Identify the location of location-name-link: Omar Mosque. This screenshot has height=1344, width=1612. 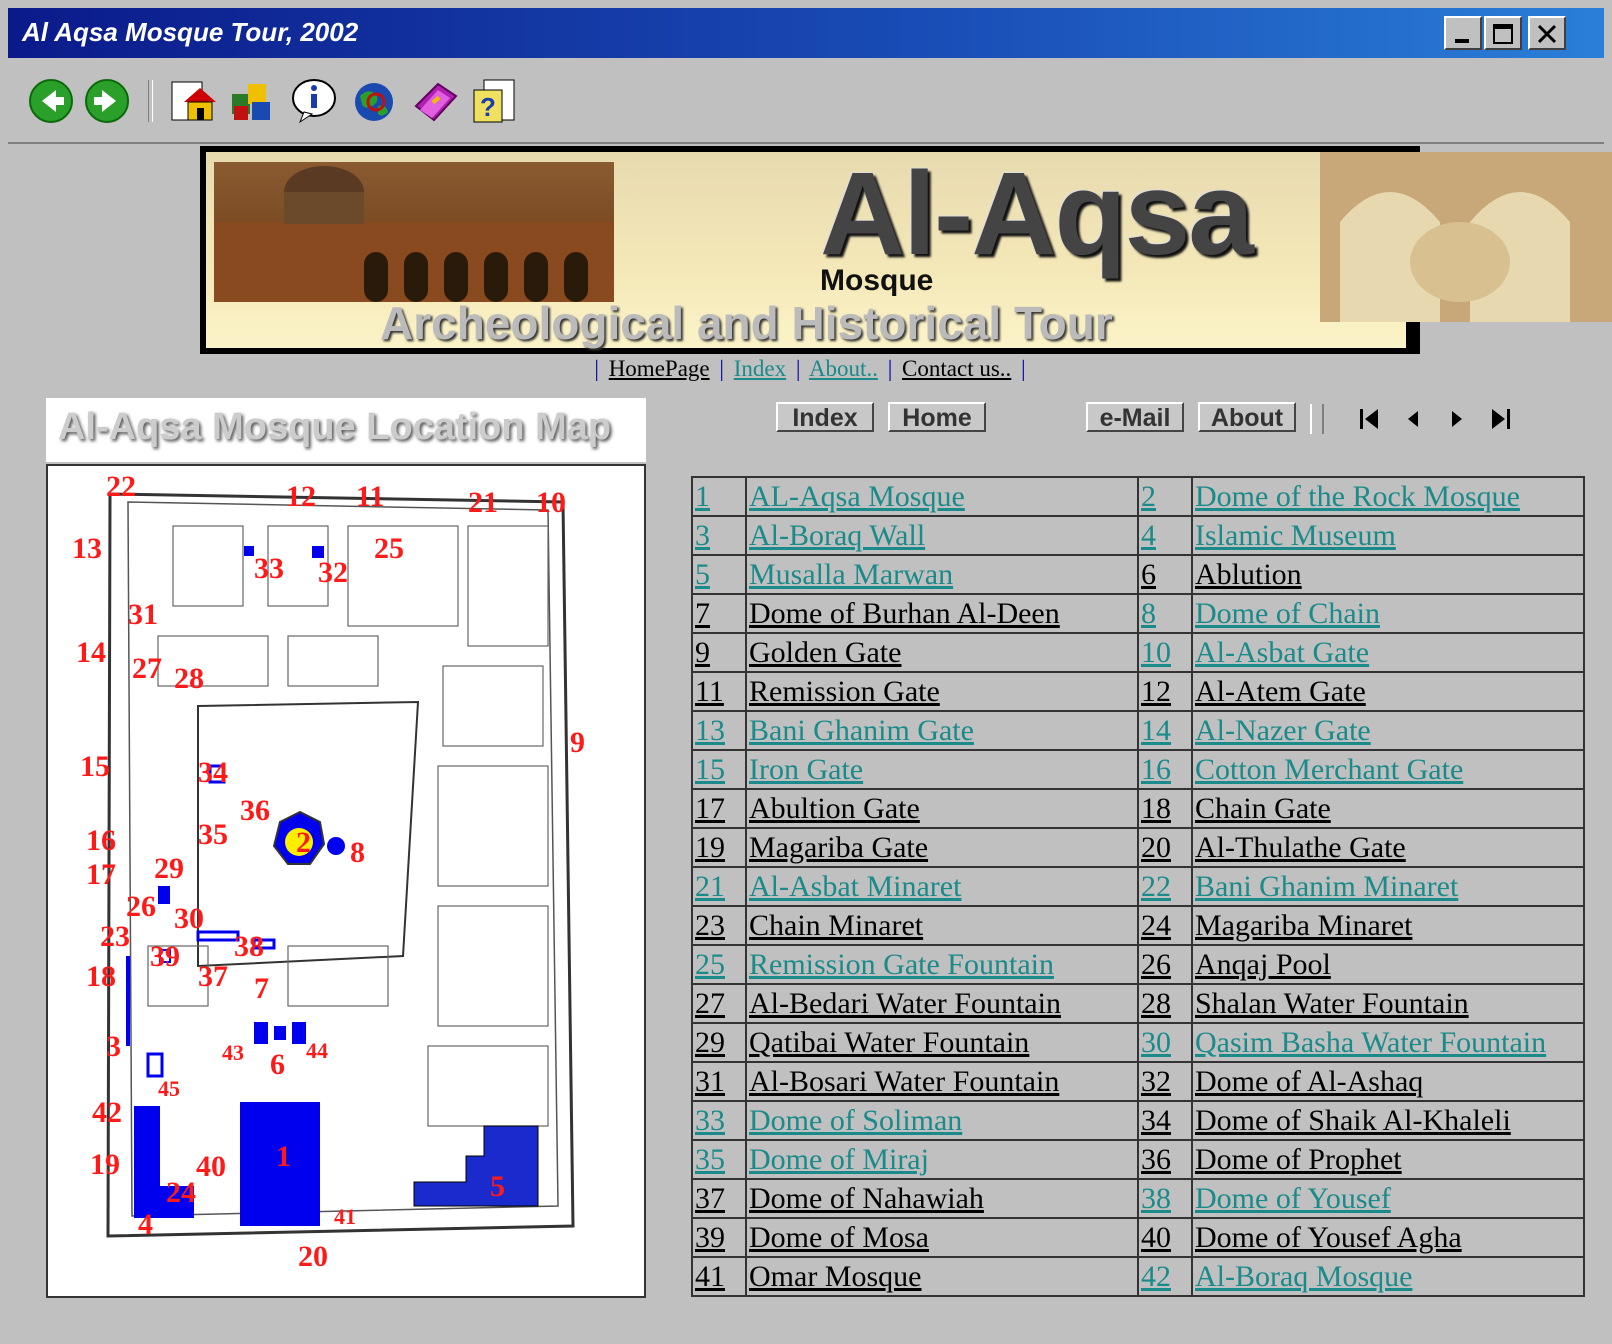
(835, 1276).